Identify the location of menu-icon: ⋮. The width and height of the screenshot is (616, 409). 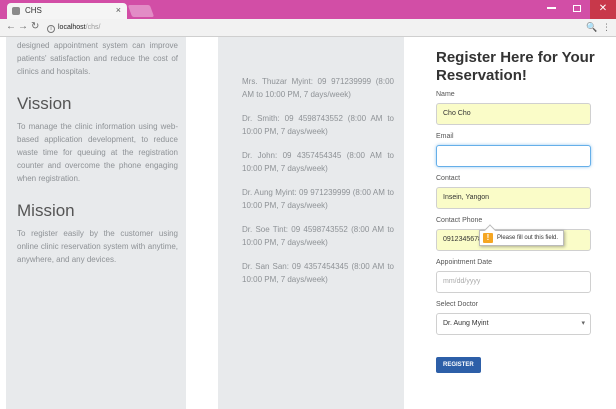
(606, 27).